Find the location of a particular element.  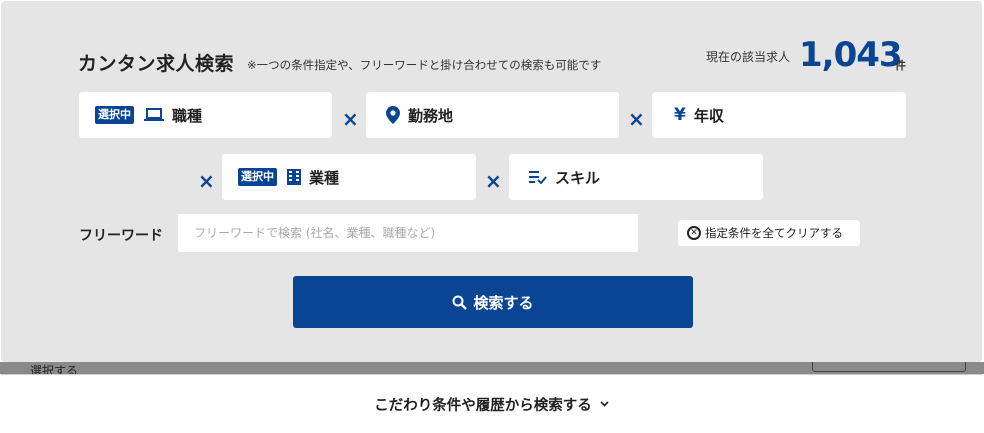

page-title: カンタン求人検索 is located at coordinates (156, 64).